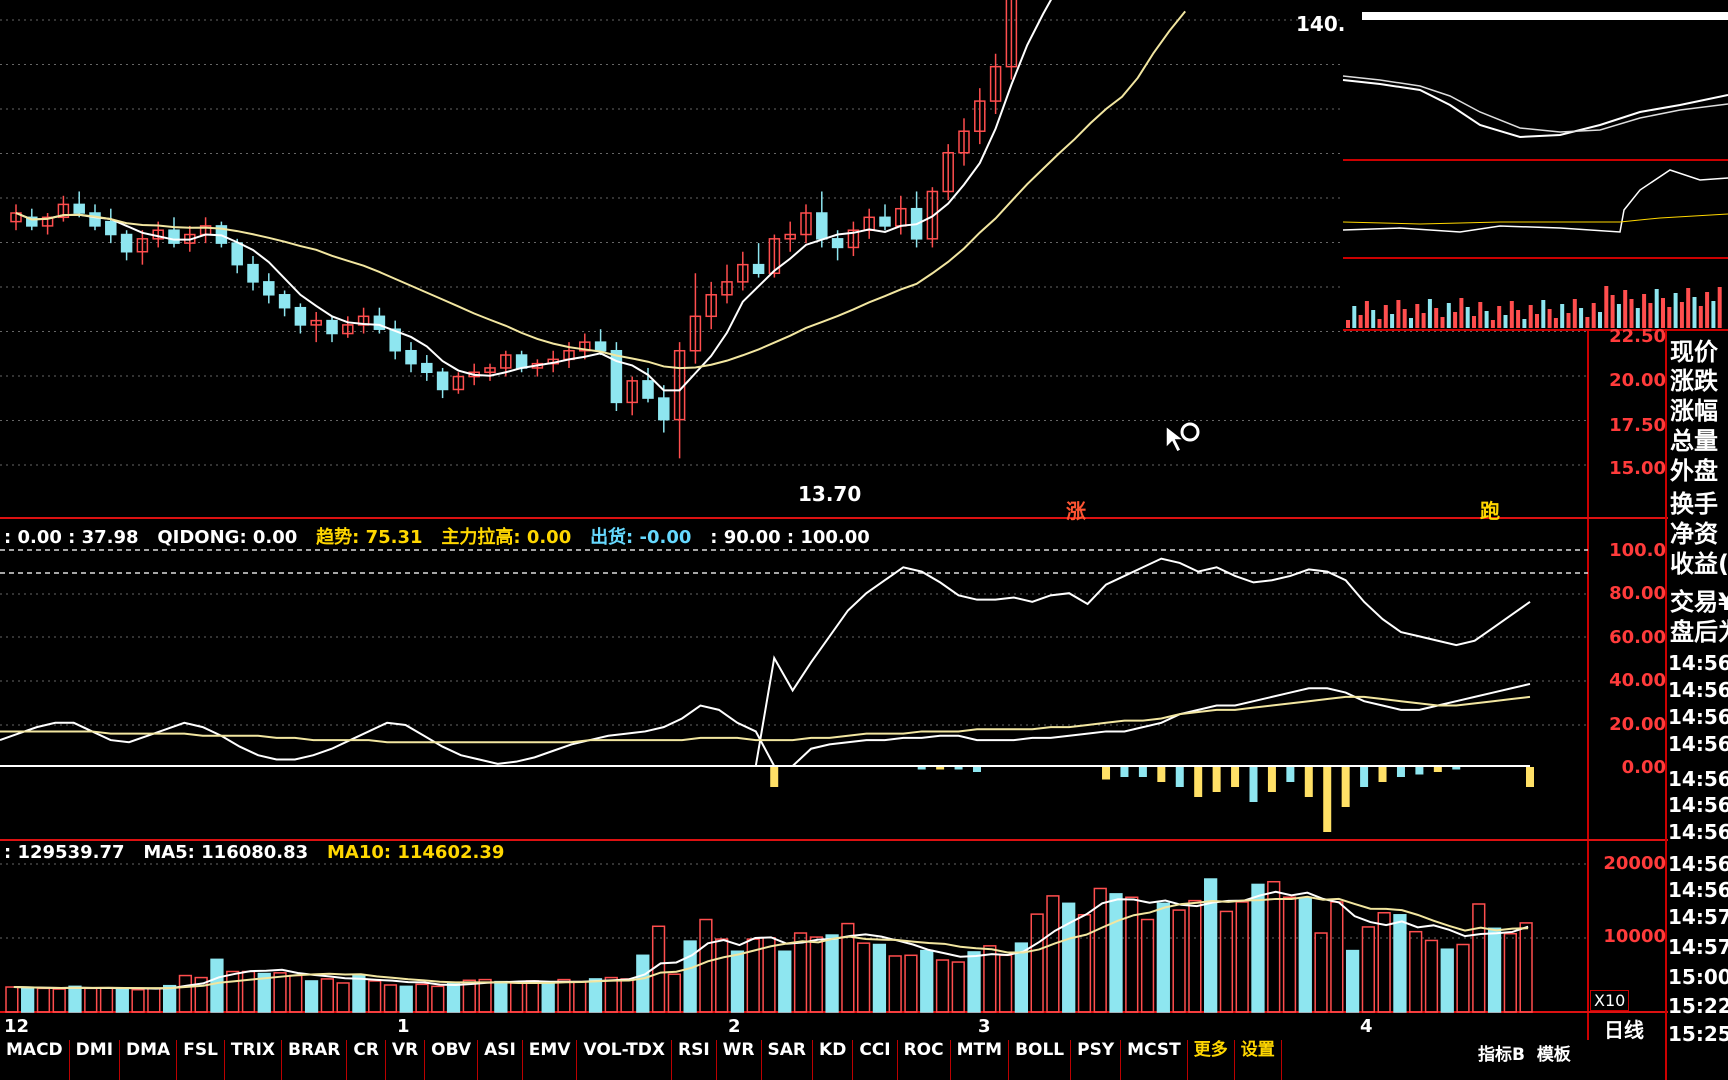  What do you see at coordinates (500, 1060) in the screenshot?
I see `tab-asi: ASI` at bounding box center [500, 1060].